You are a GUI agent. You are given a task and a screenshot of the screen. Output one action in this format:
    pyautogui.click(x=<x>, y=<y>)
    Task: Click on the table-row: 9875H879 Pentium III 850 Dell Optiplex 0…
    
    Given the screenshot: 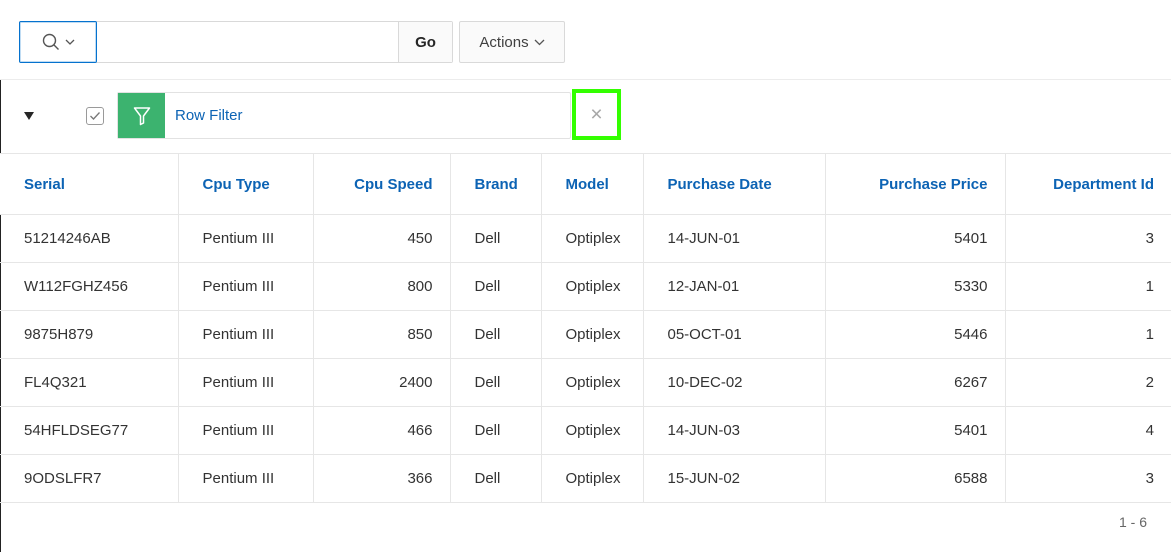 What is the action you would take?
    pyautogui.click(x=585, y=334)
    